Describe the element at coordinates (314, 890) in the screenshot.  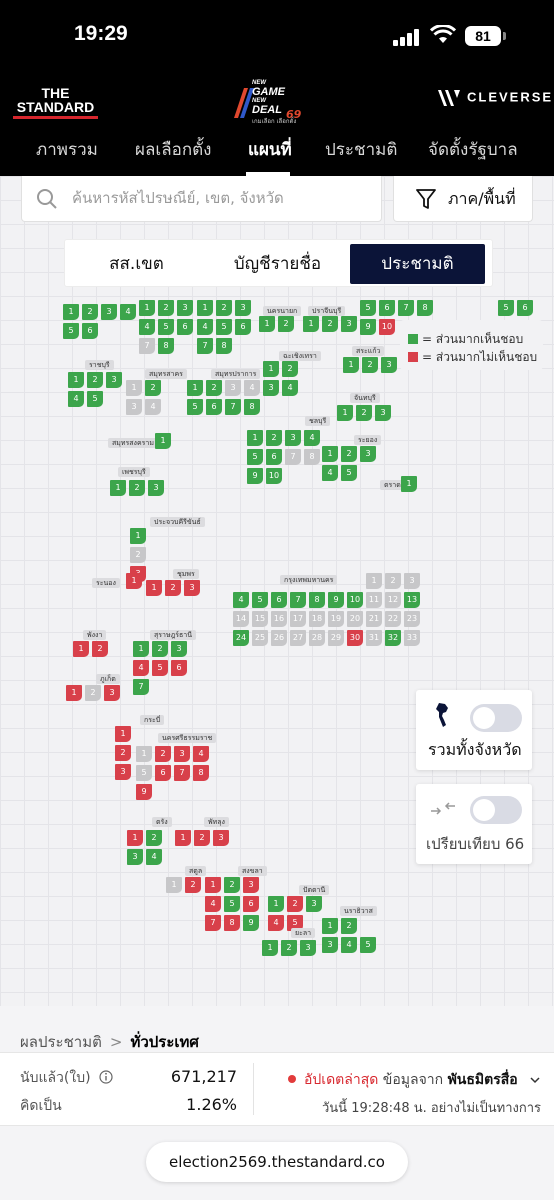
I see `province-label: ปัตตานี` at that location.